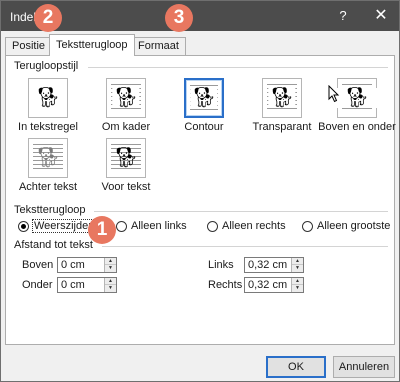  Describe the element at coordinates (53, 245) in the screenshot. I see `distance-heading: Afstand tot tekst` at that location.